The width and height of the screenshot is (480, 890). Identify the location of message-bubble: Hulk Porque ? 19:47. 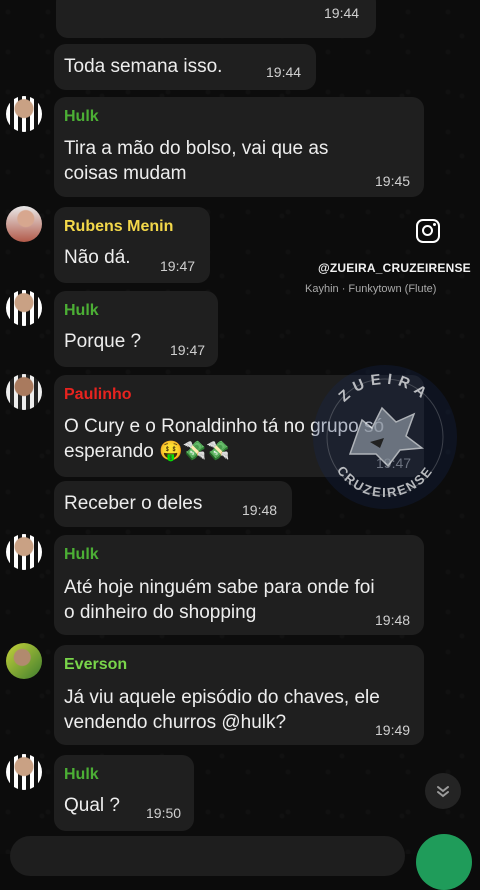
(136, 329).